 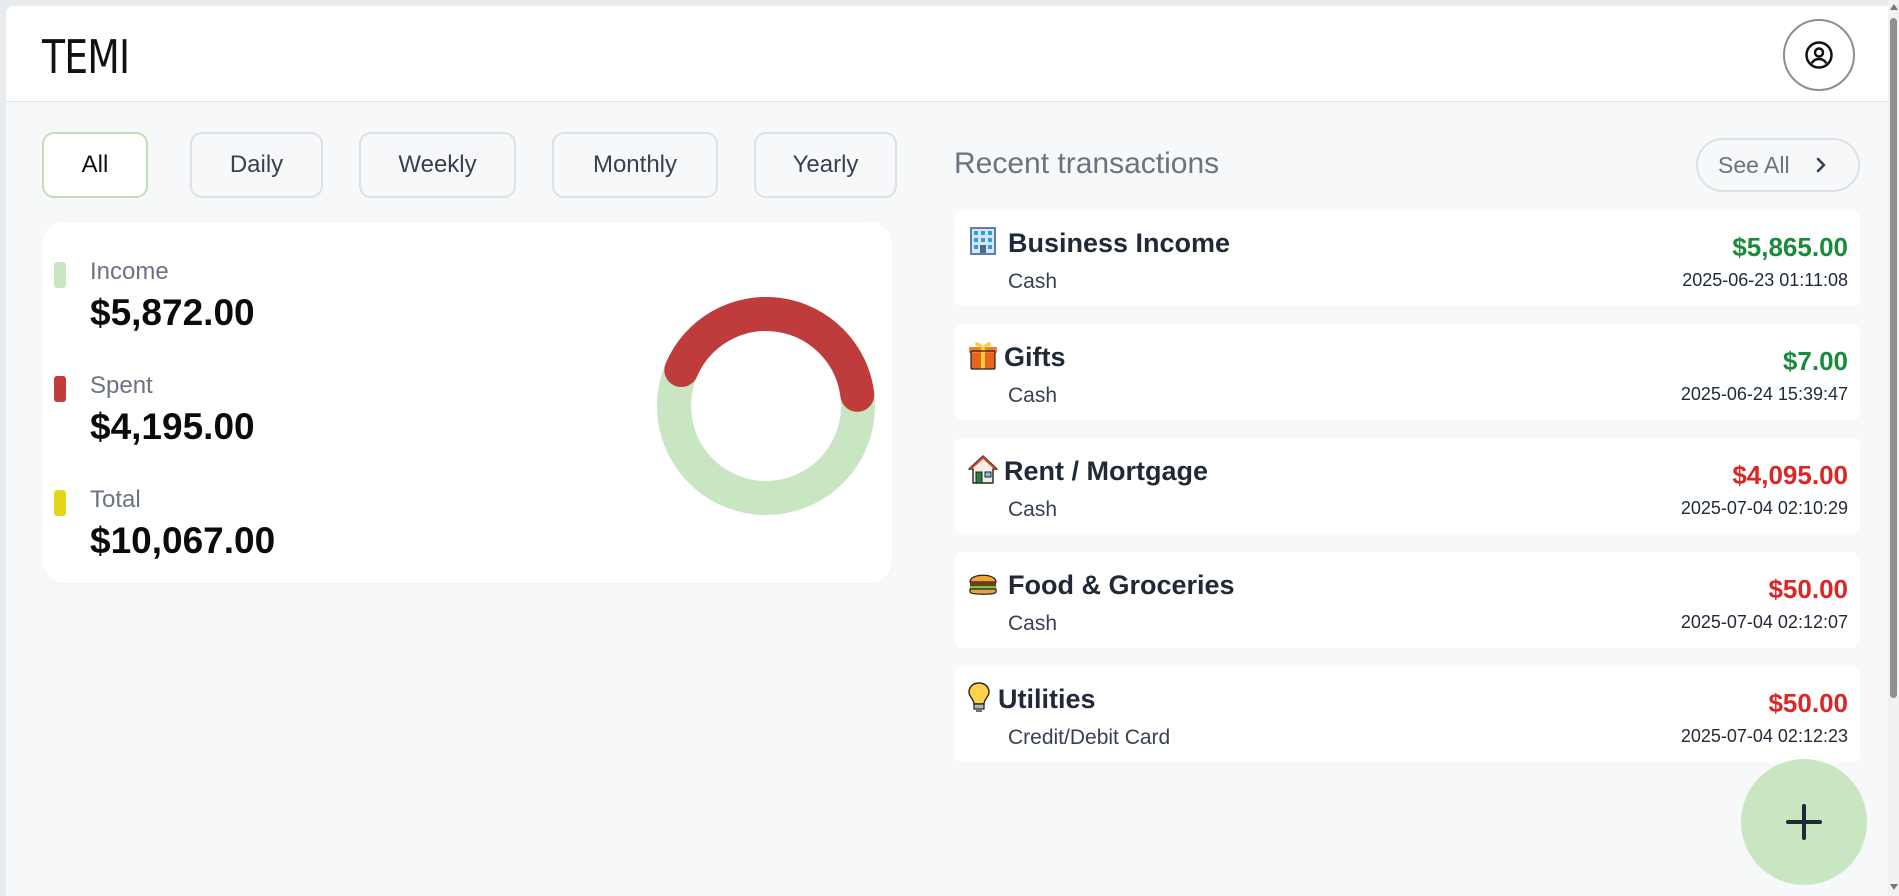 What do you see at coordinates (172, 312) in the screenshot?
I see `income-value: $5,872.00` at bounding box center [172, 312].